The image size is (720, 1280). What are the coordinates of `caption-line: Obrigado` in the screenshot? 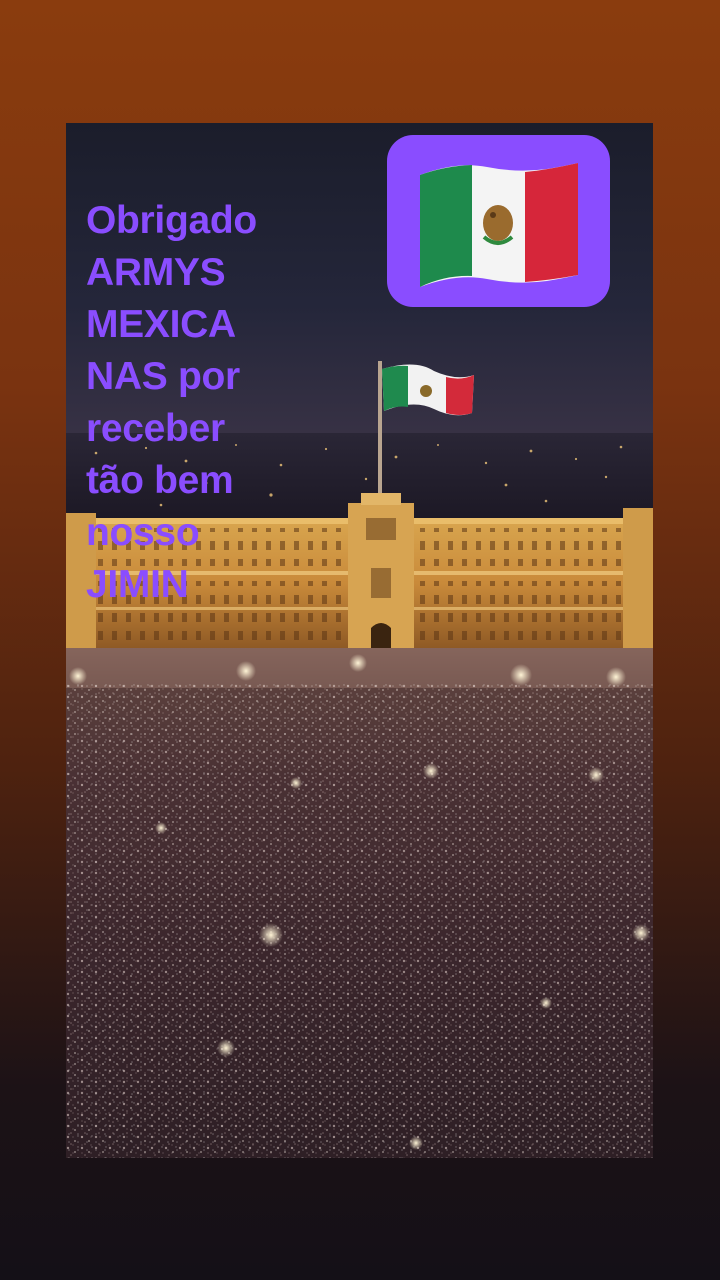 It's located at (171, 220).